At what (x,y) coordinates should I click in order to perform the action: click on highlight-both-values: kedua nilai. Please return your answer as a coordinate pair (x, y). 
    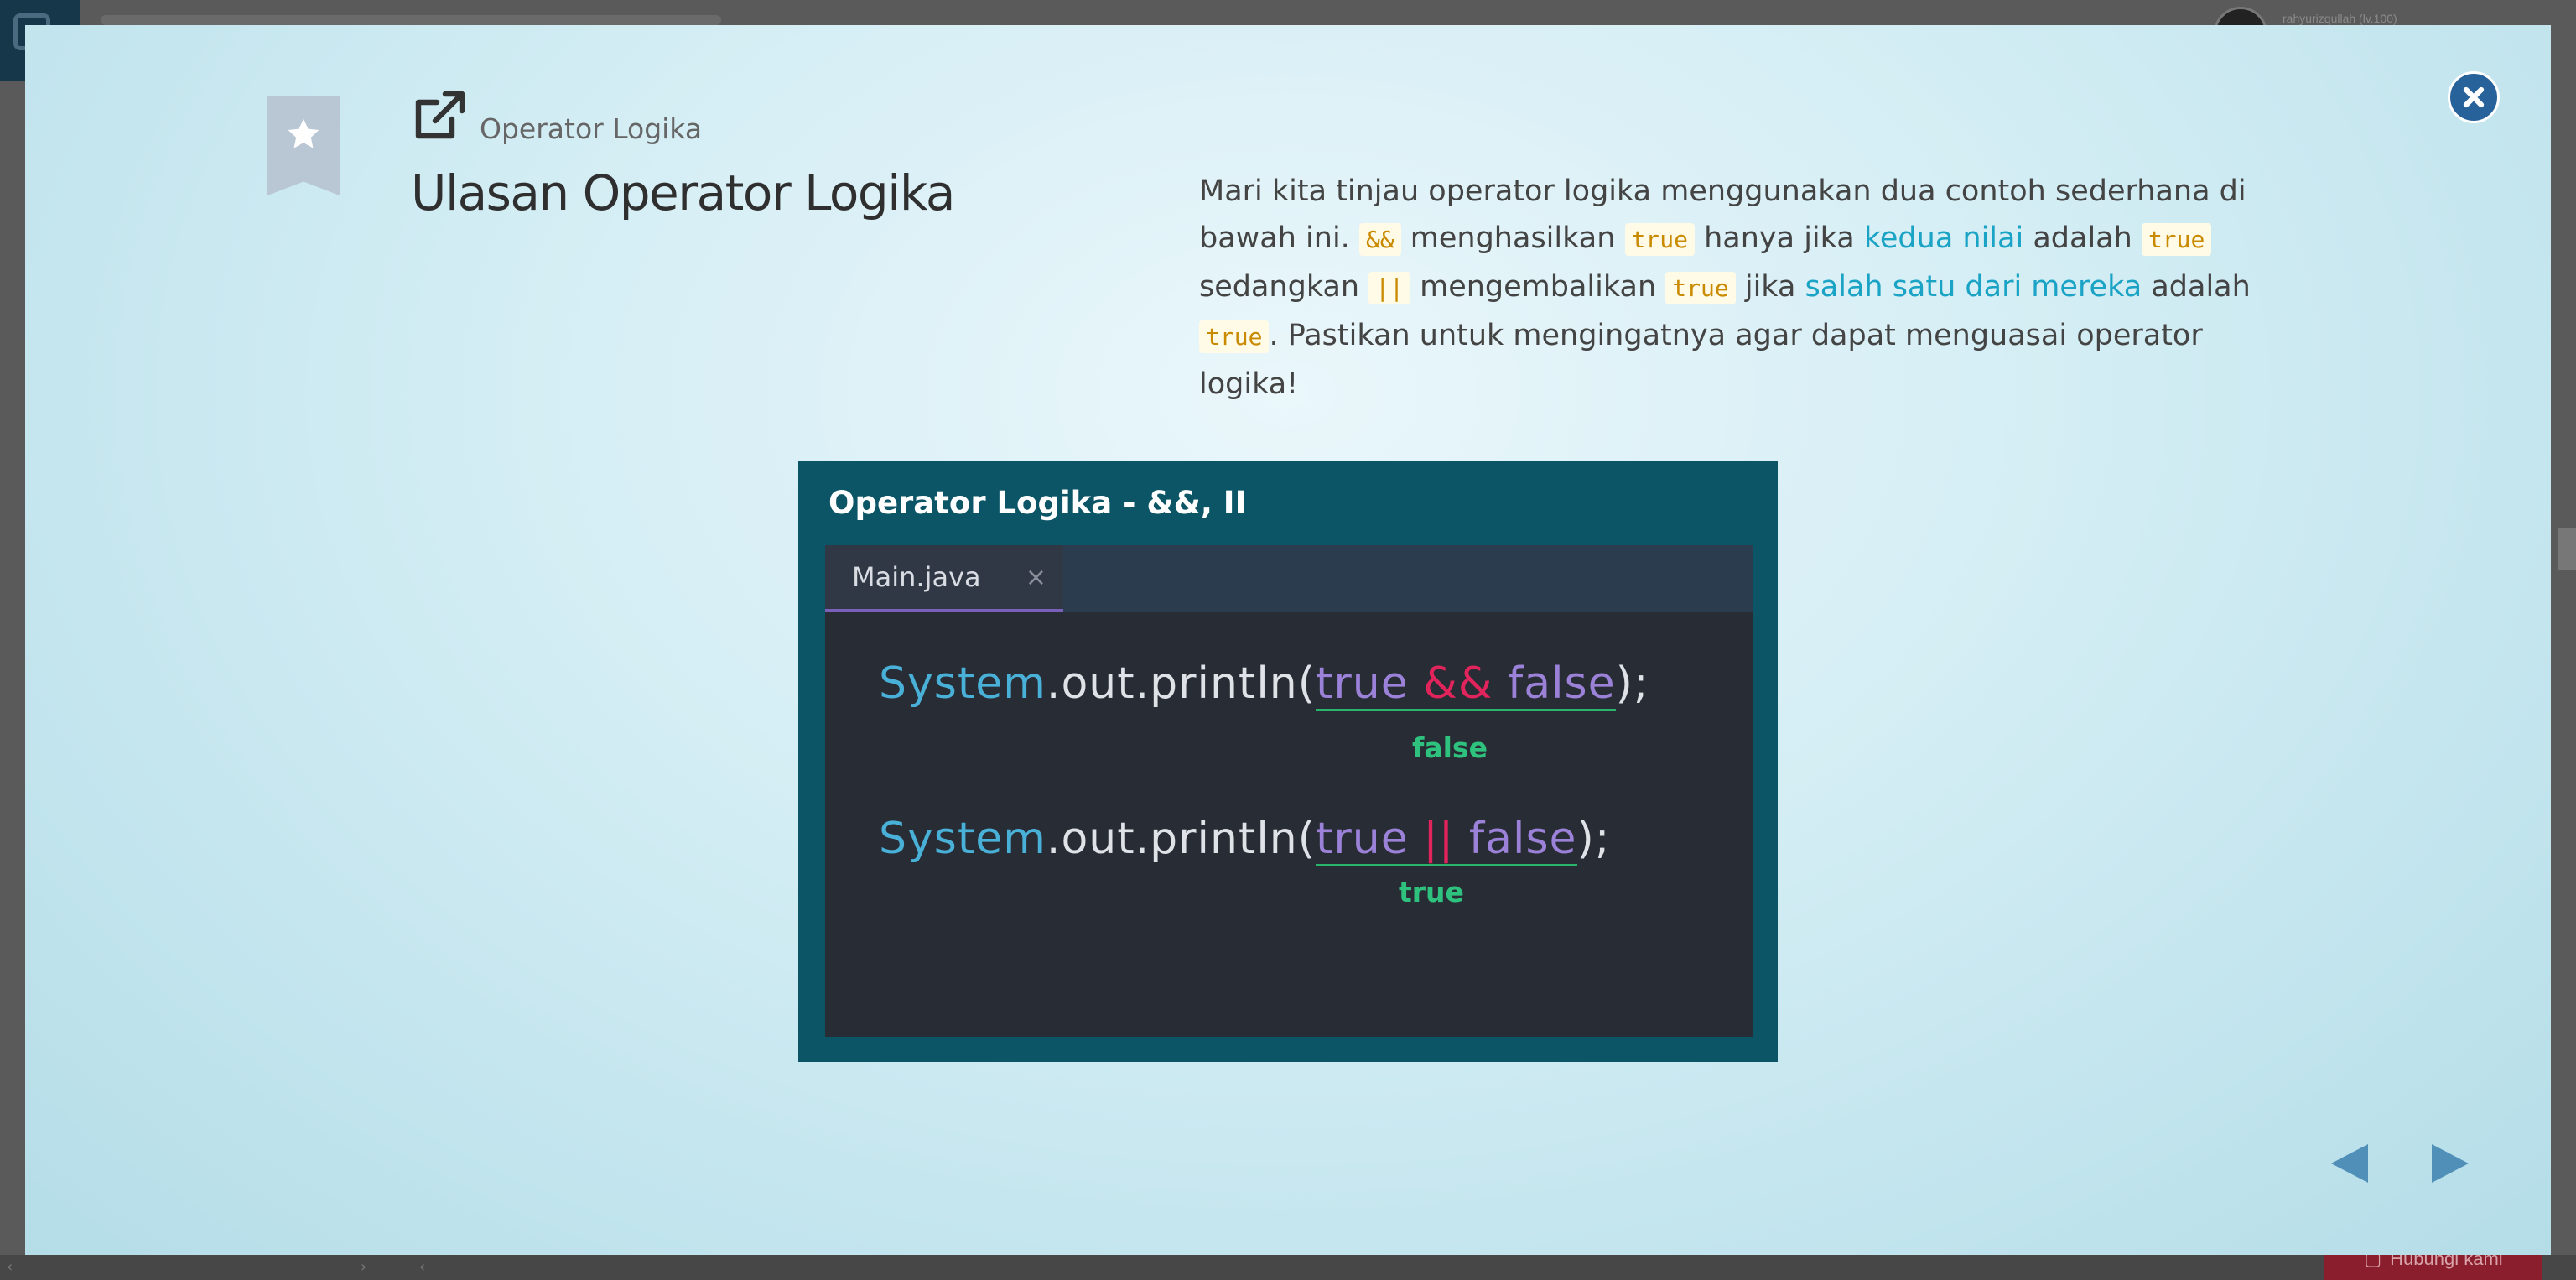
    Looking at the image, I should click on (1943, 238).